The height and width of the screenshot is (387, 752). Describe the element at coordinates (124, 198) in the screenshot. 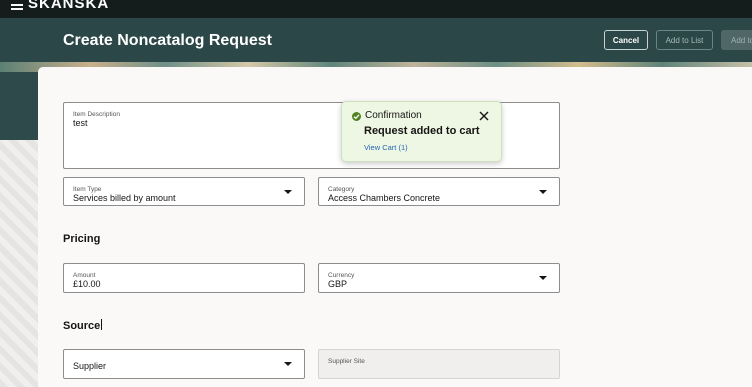

I see `item-type-value: Services billed by amount` at that location.